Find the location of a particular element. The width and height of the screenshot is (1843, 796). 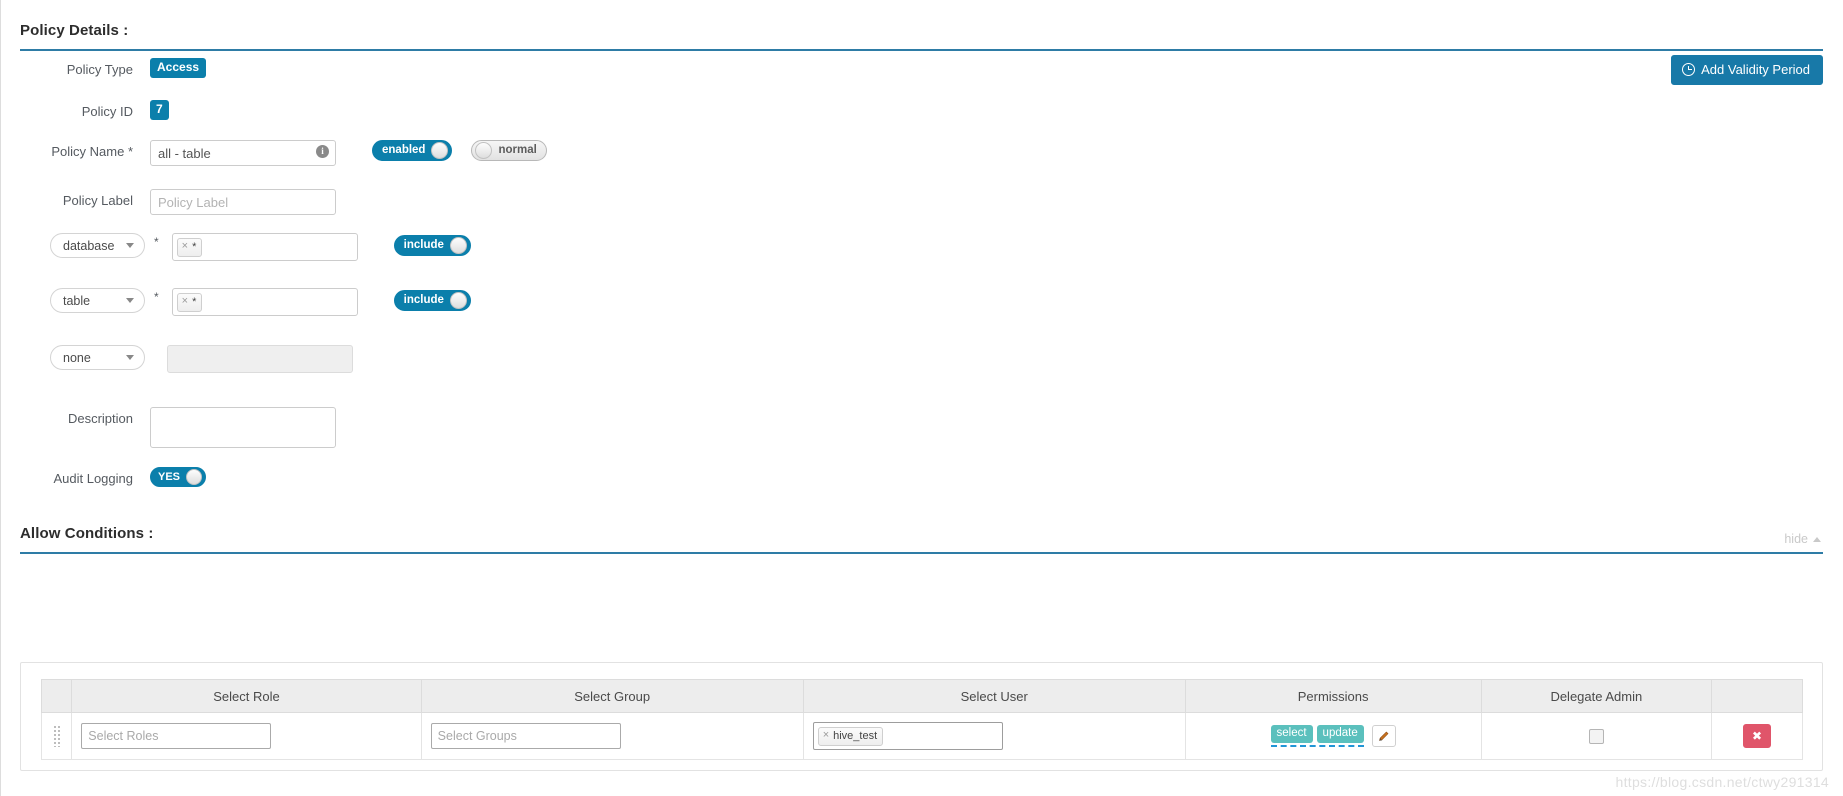

cell-actions: ✖ is located at coordinates (1757, 736).